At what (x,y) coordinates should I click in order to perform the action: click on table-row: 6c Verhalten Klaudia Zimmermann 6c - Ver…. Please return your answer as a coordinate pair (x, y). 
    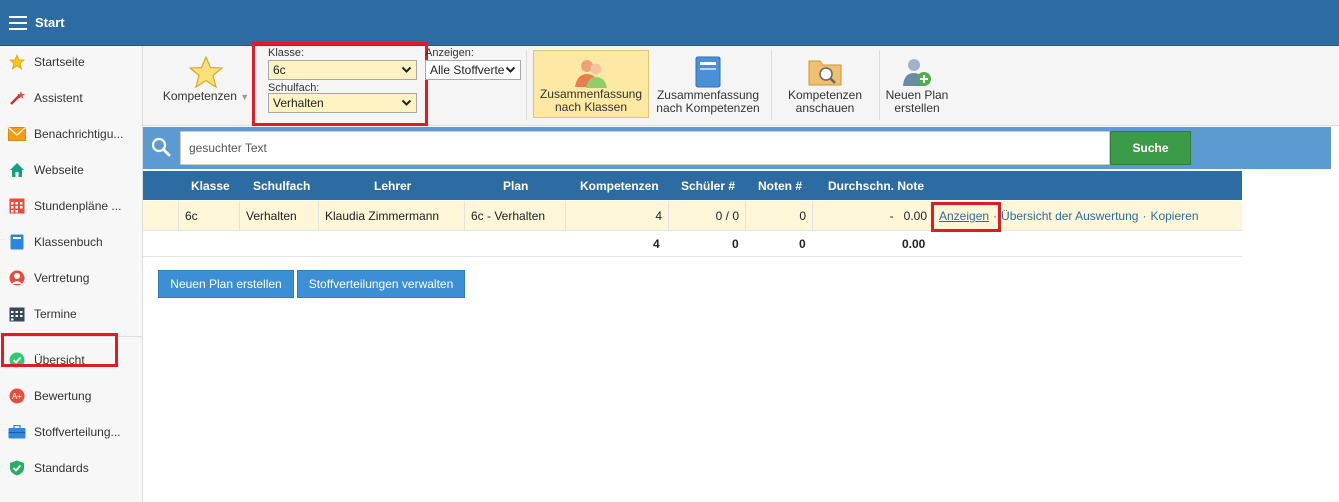
    Looking at the image, I should click on (692, 216).